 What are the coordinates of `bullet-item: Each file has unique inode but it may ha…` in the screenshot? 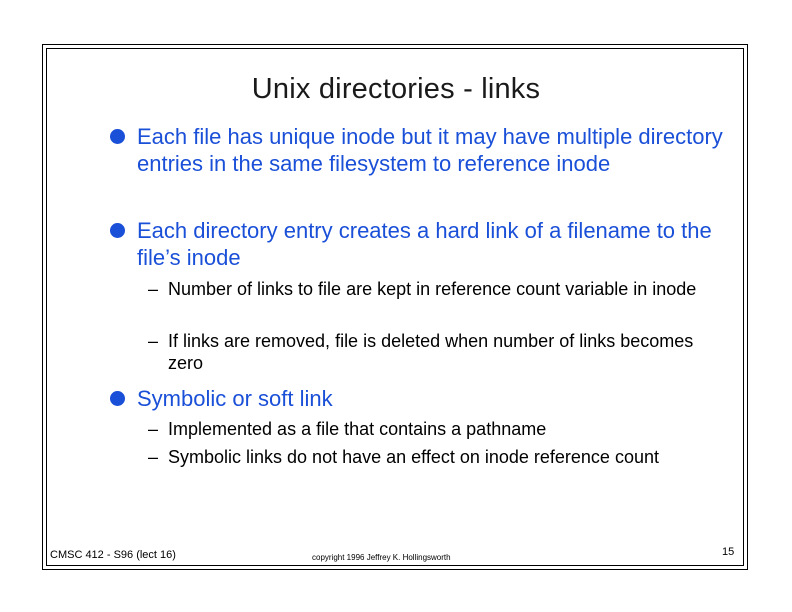 It's located at (418, 150).